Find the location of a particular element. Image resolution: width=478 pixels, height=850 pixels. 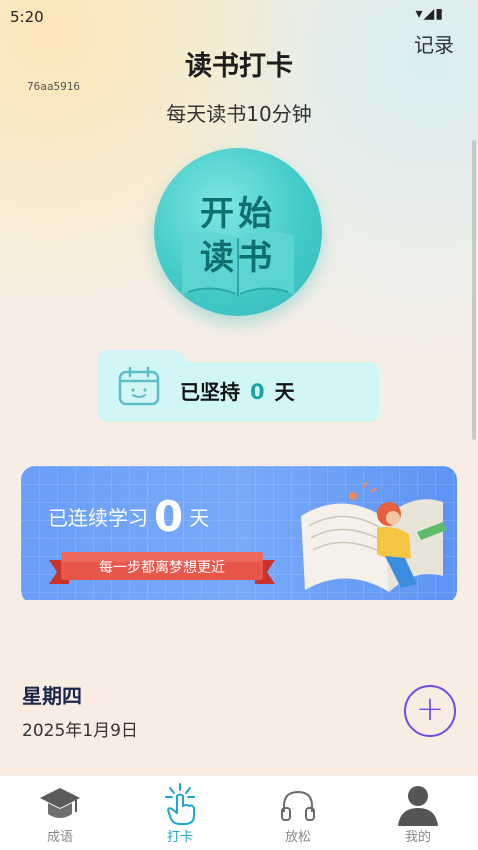

nav-label-relax: 放松 is located at coordinates (297, 837).